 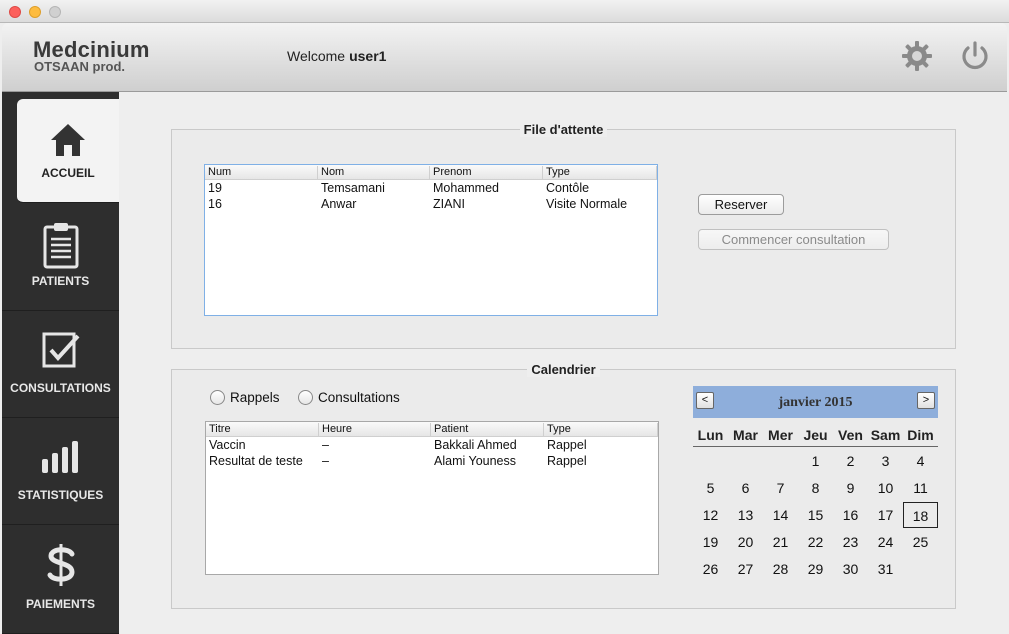 I want to click on table-row: 19 Temsamani Mohammed Contôle, so click(x=431, y=188).